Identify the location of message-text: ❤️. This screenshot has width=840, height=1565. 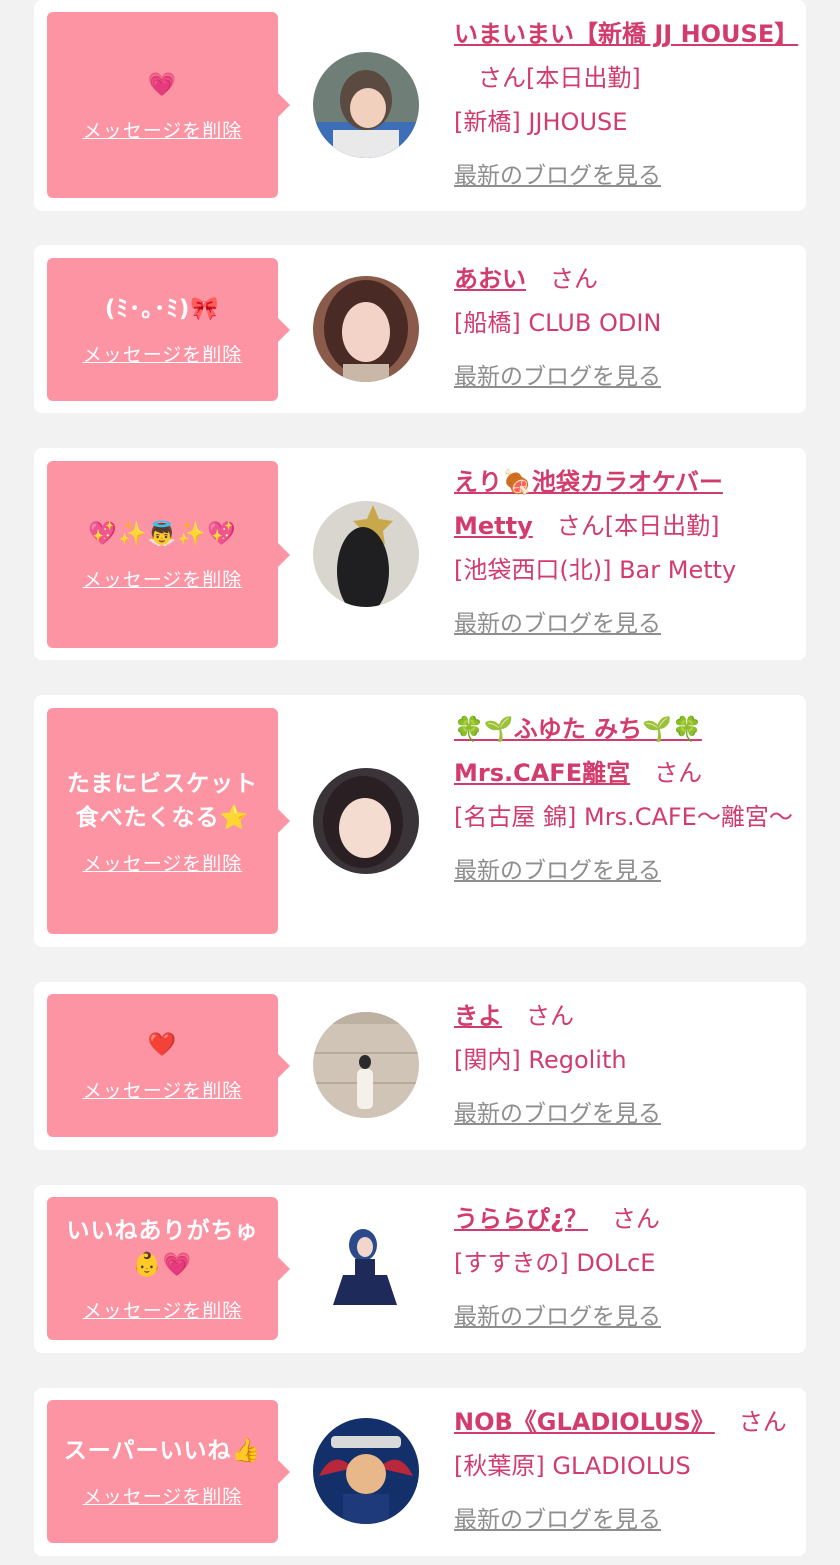
(162, 1045).